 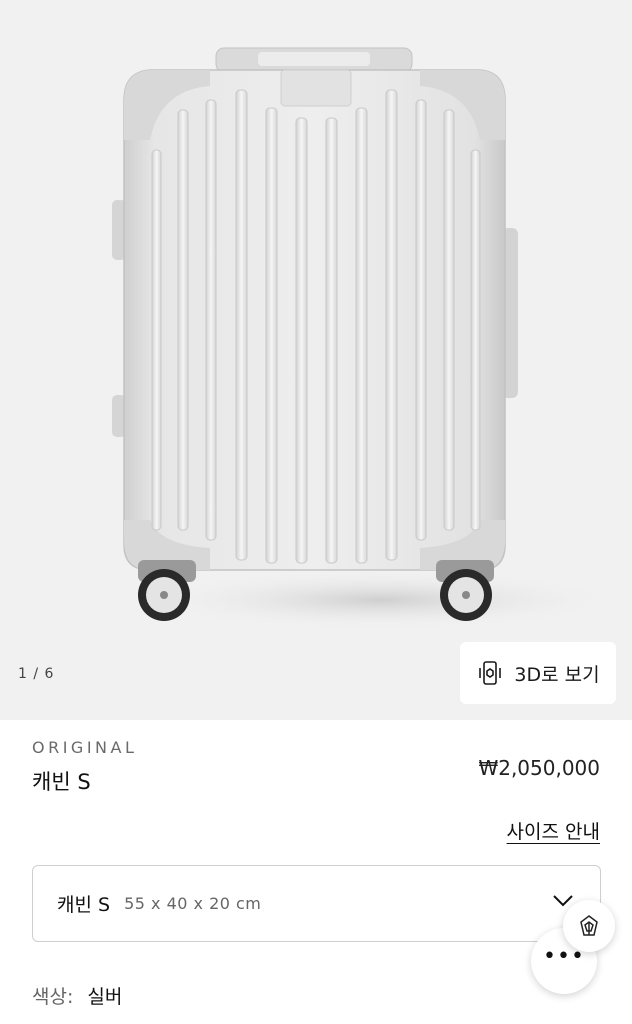 What do you see at coordinates (193, 903) in the screenshot?
I see `size-select-dimensions: 55 x 40 x 20 cm` at bounding box center [193, 903].